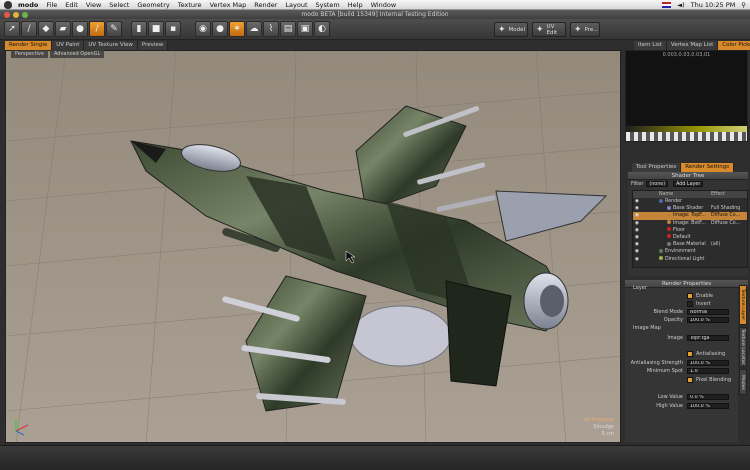 The width and height of the screenshot is (750, 470). I want to click on paint-brush-icon: /, so click(97, 29).